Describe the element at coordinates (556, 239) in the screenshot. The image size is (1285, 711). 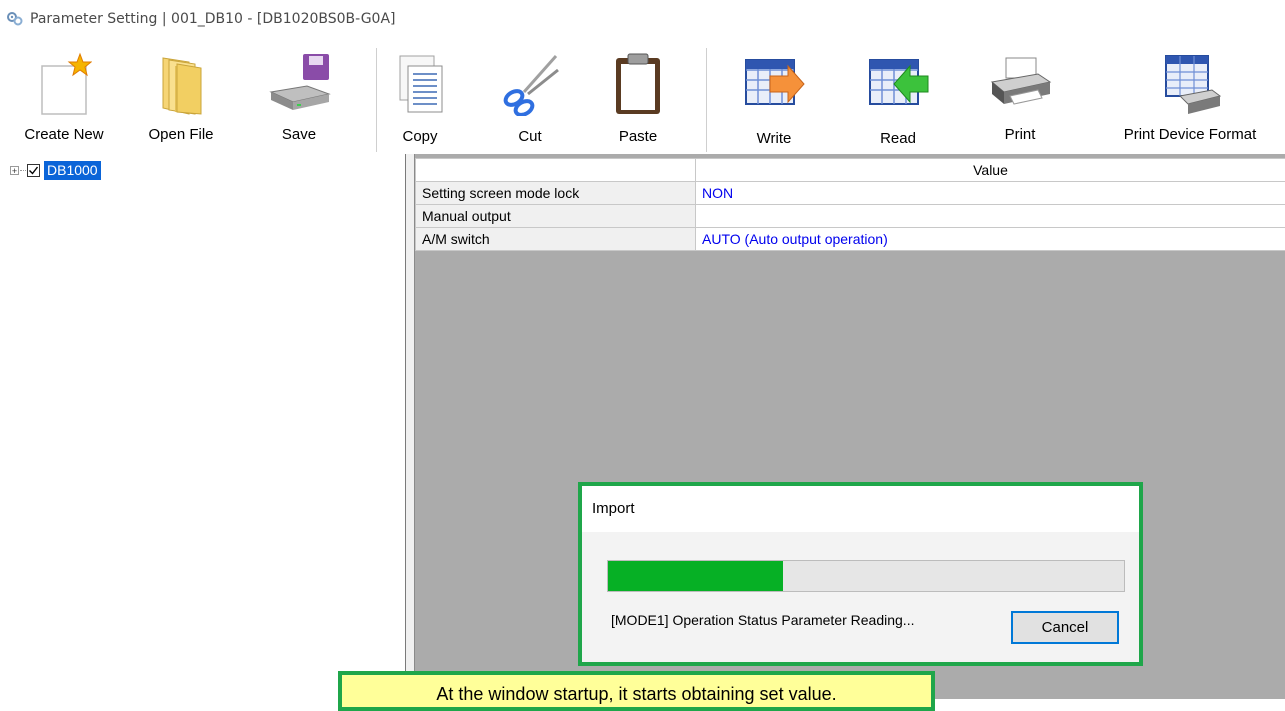
I see `param-name-cell: A/M switch` at that location.